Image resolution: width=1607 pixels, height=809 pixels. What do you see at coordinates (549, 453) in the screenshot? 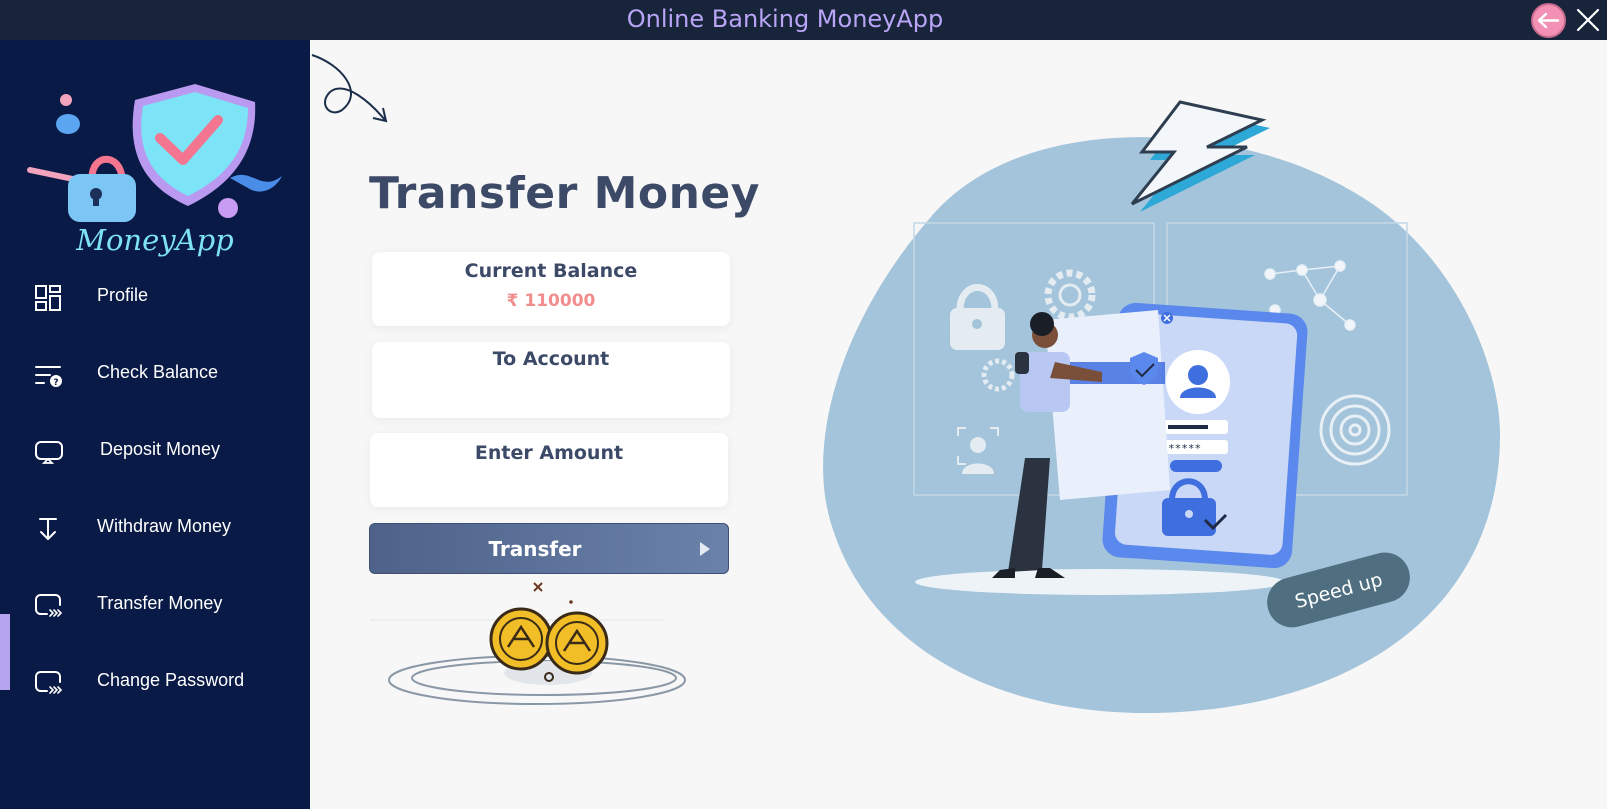
I see `amount-label: Enter Amount` at bounding box center [549, 453].